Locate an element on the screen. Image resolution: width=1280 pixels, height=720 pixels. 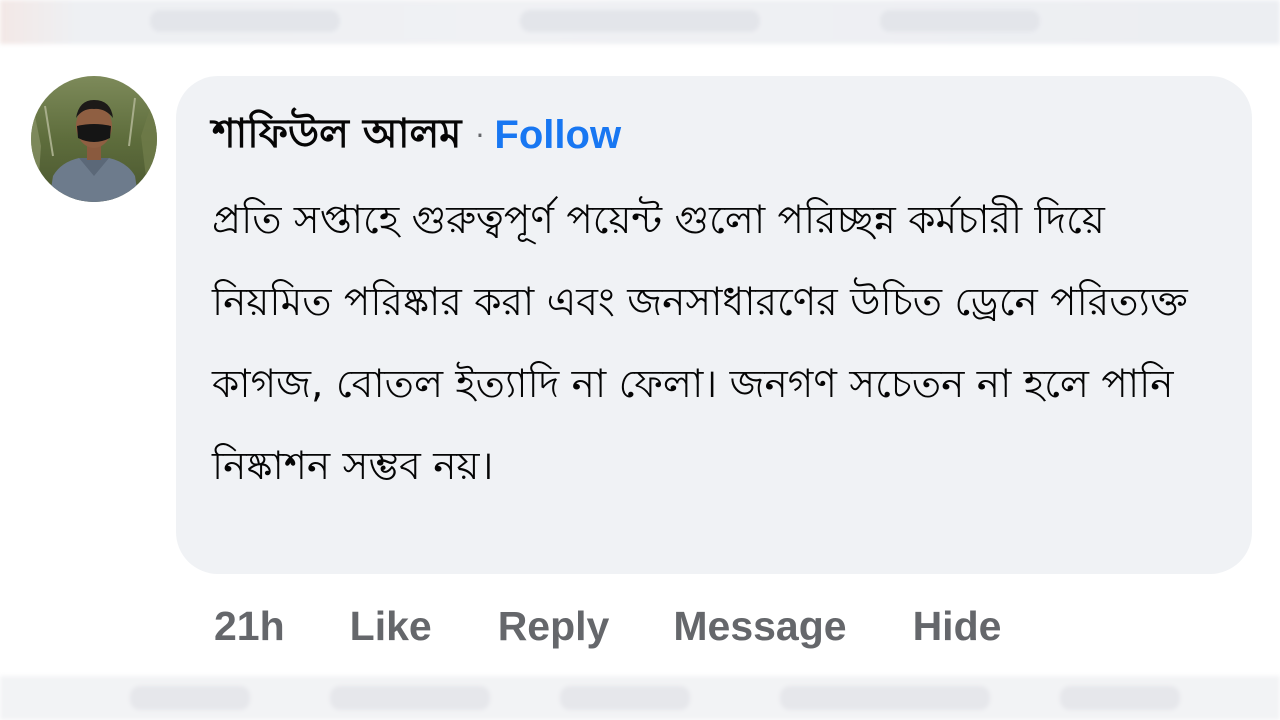
follow-button: Follow is located at coordinates (557, 135).